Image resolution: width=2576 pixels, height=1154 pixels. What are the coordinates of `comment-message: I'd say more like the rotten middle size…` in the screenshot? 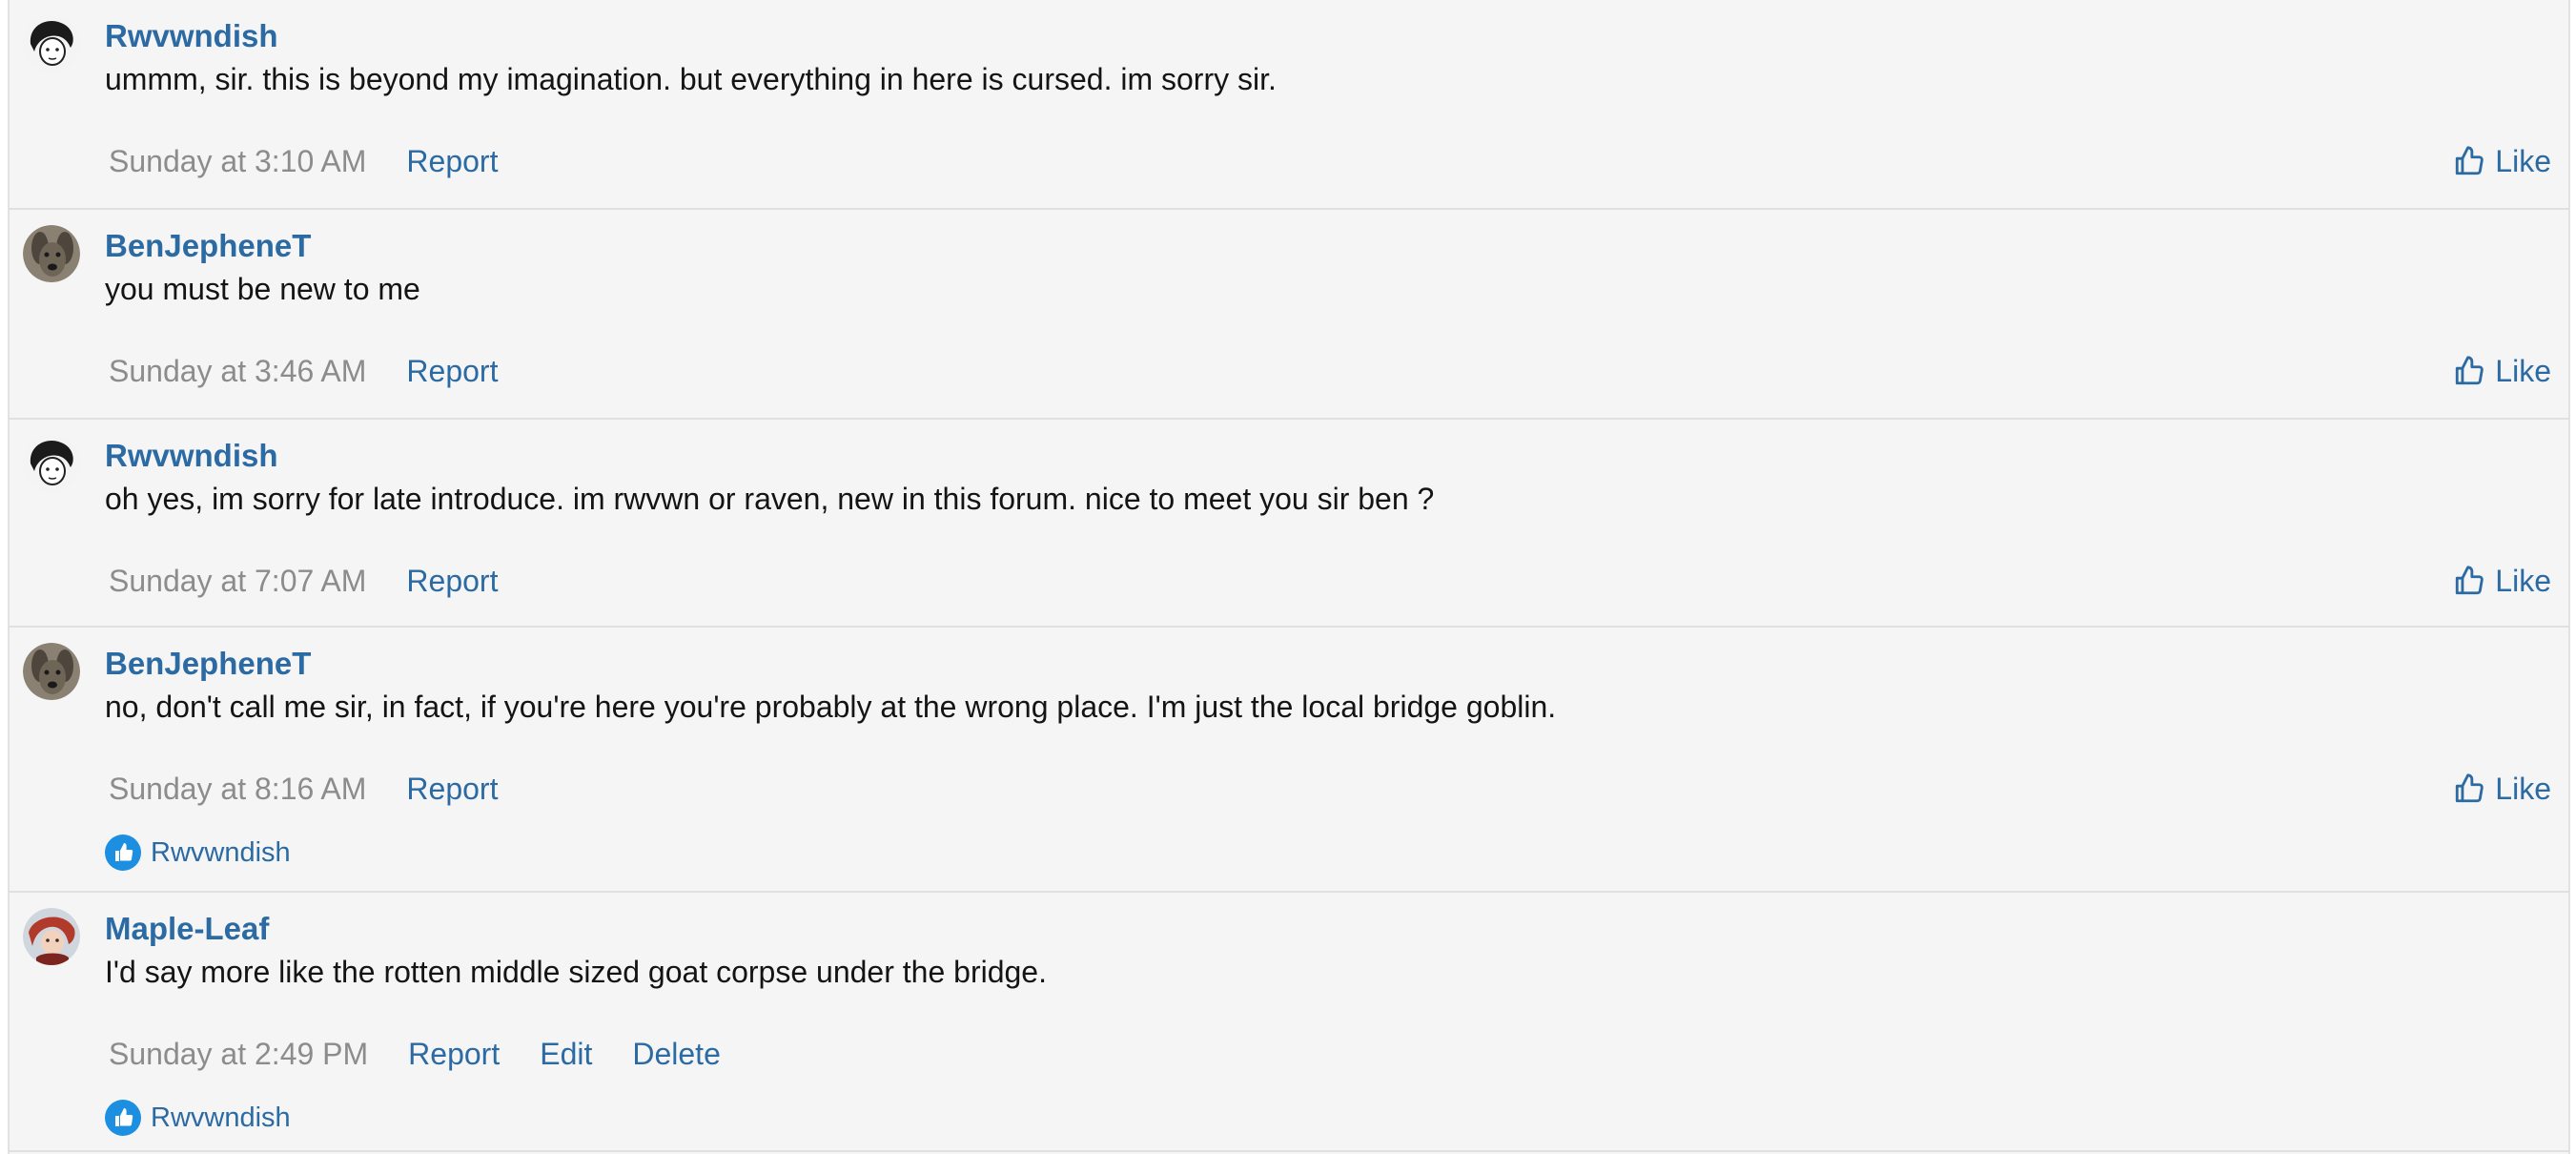 It's located at (576, 972).